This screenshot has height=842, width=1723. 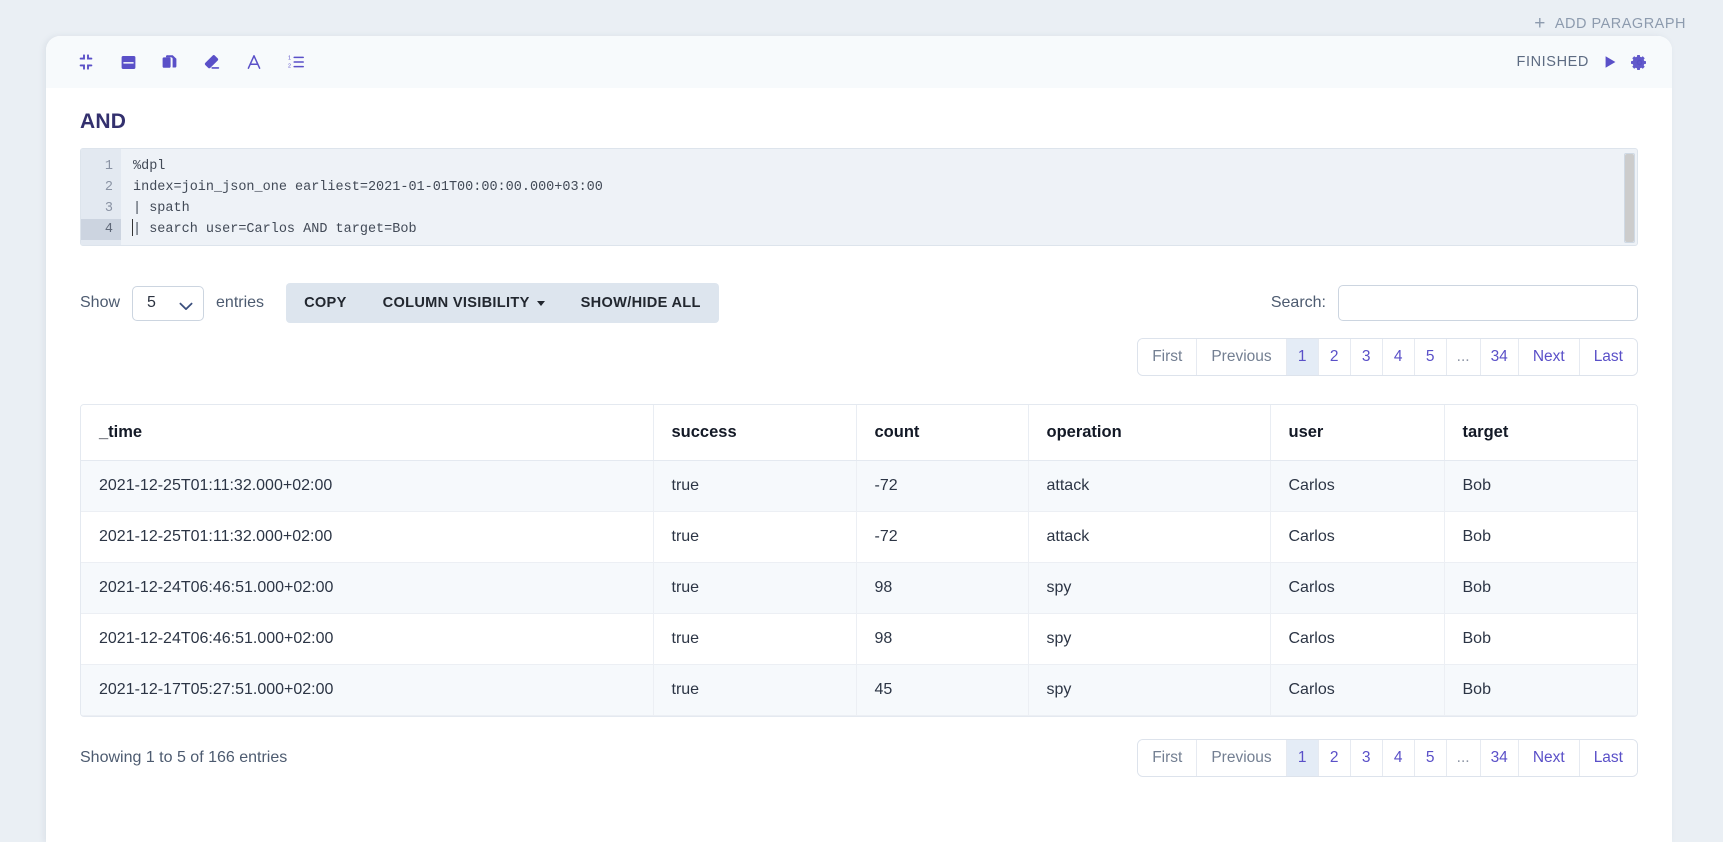 What do you see at coordinates (184, 757) in the screenshot?
I see `table-info: Showing 1 to 5 of 166 entries` at bounding box center [184, 757].